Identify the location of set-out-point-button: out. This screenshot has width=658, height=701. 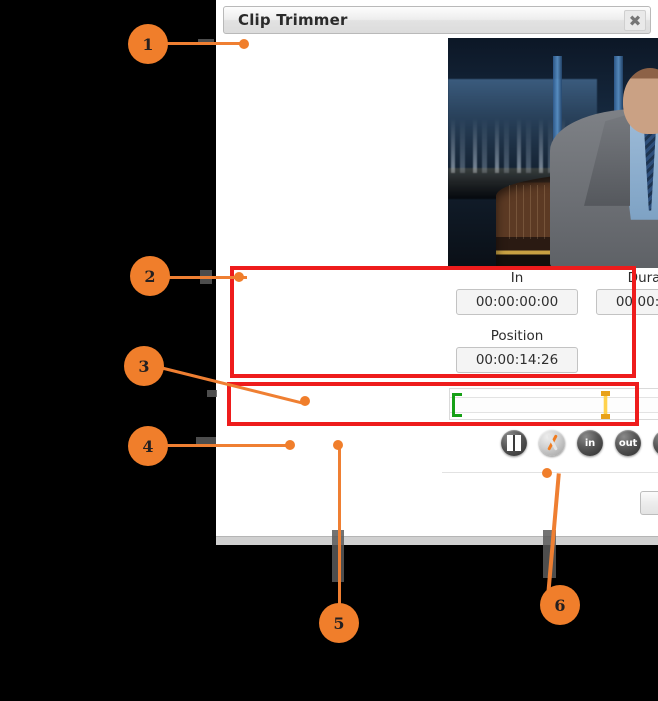
(628, 443).